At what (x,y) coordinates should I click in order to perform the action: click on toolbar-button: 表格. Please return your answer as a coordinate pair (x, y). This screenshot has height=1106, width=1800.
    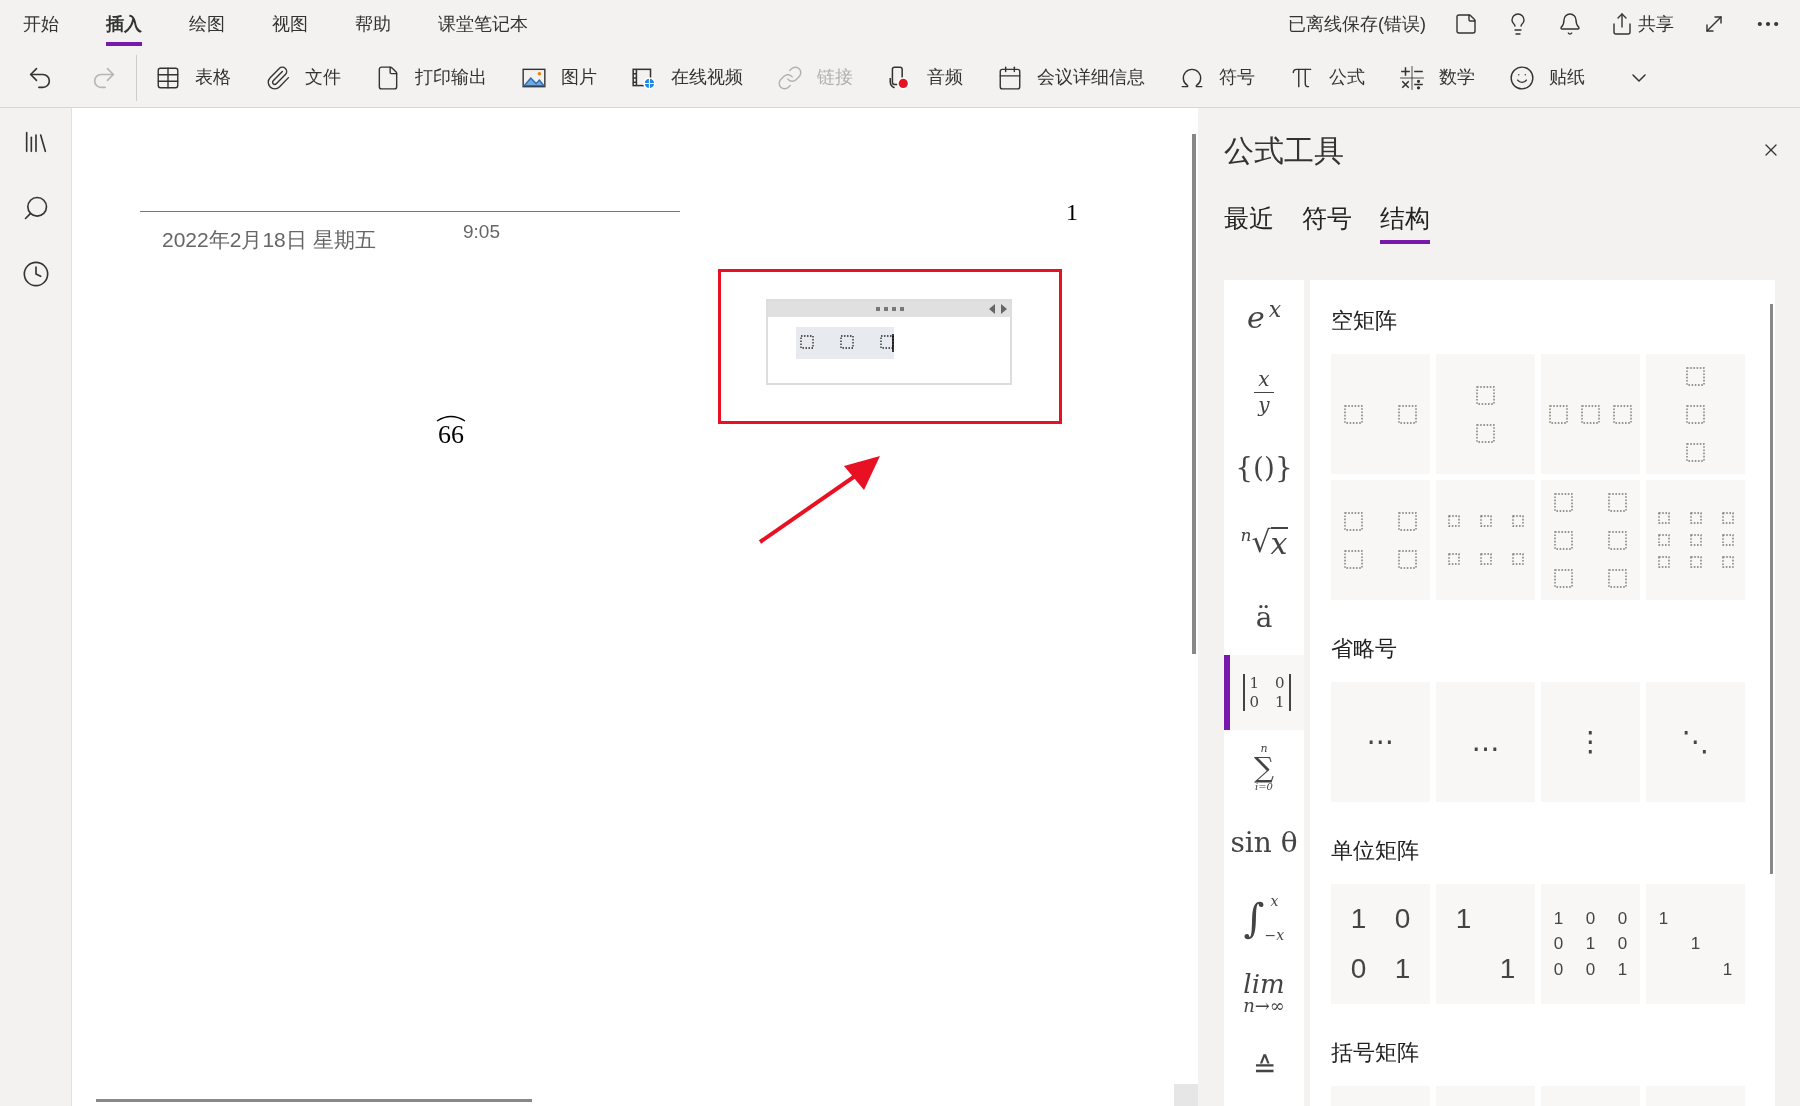
    Looking at the image, I should click on (193, 77).